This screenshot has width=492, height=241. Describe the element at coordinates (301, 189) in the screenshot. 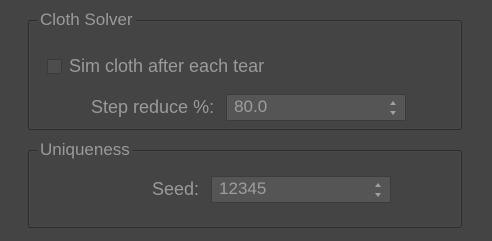

I see `seed-spinner: 12345` at that location.